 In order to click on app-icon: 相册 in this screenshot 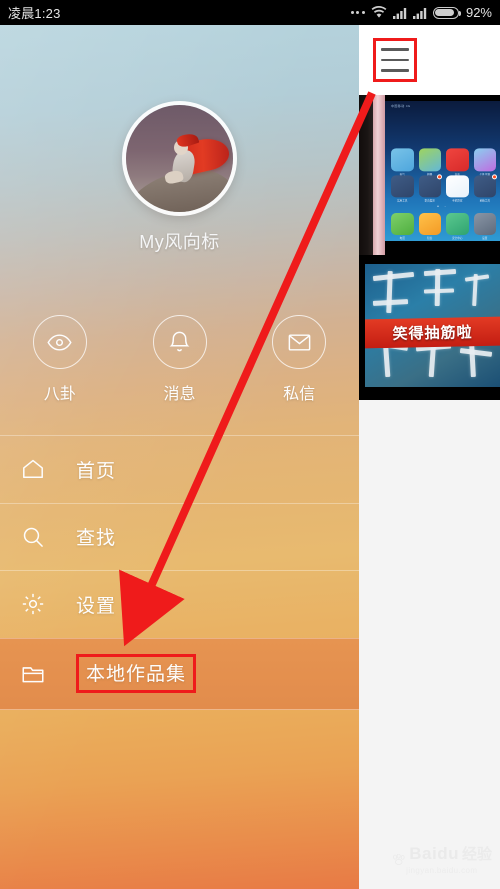, I will do `click(429, 162)`.